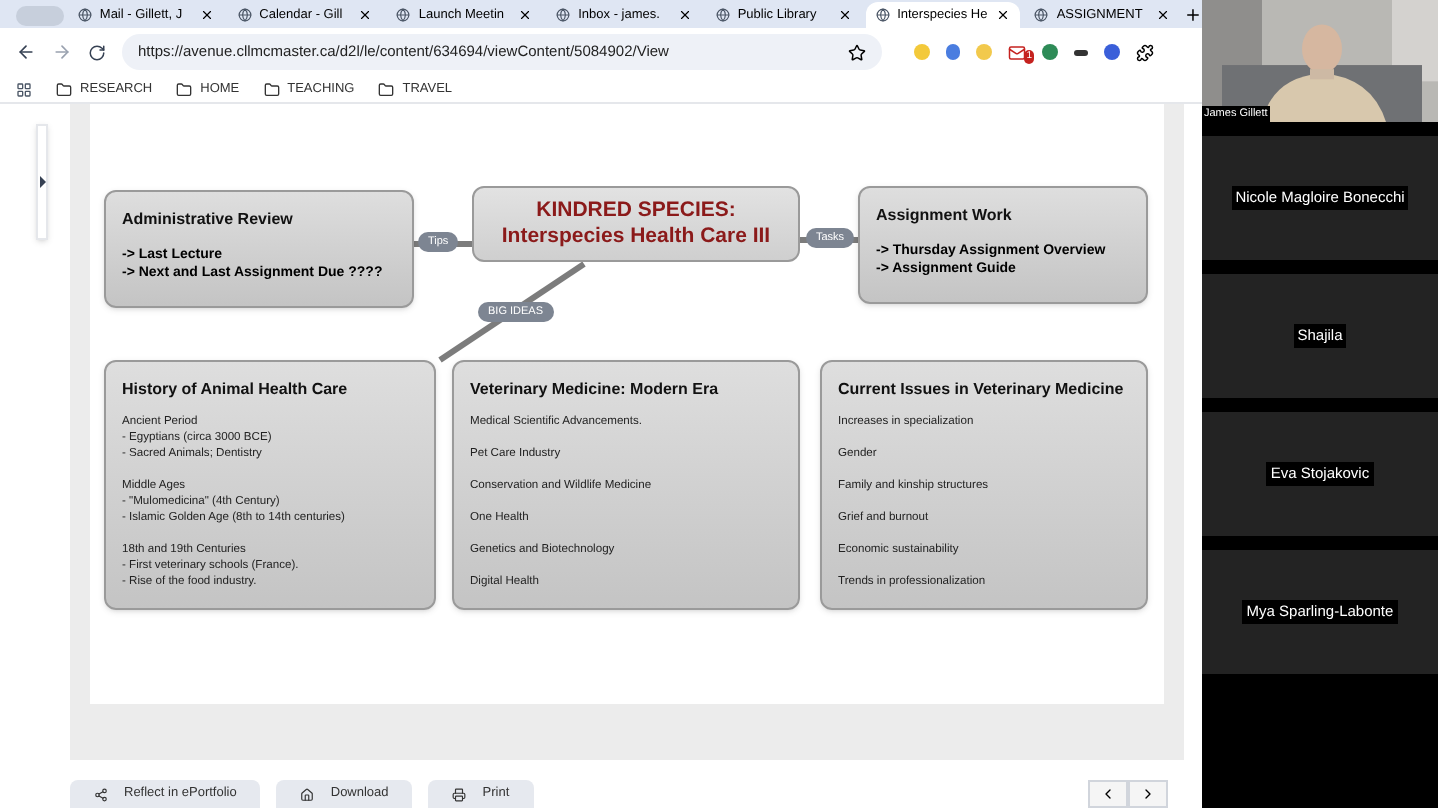  What do you see at coordinates (636, 237) in the screenshot?
I see `central-title: Interspecies Health Care III` at bounding box center [636, 237].